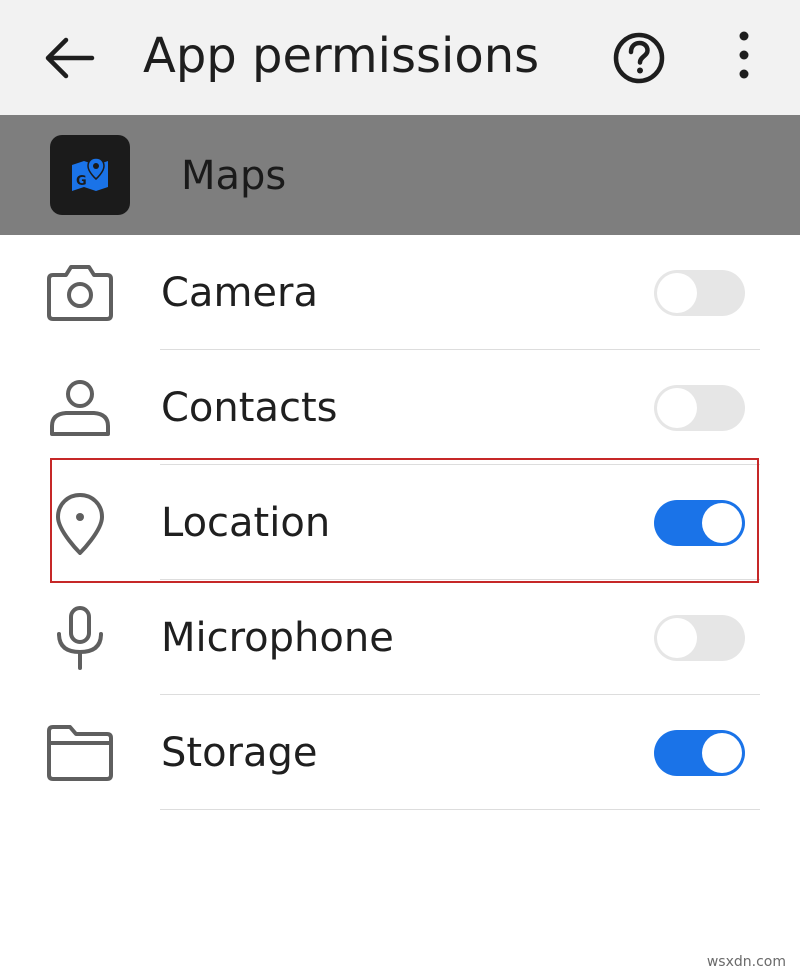 This screenshot has height=980, width=800. Describe the element at coordinates (400, 407) in the screenshot. I see `permission-row-contacts: Contacts` at that location.